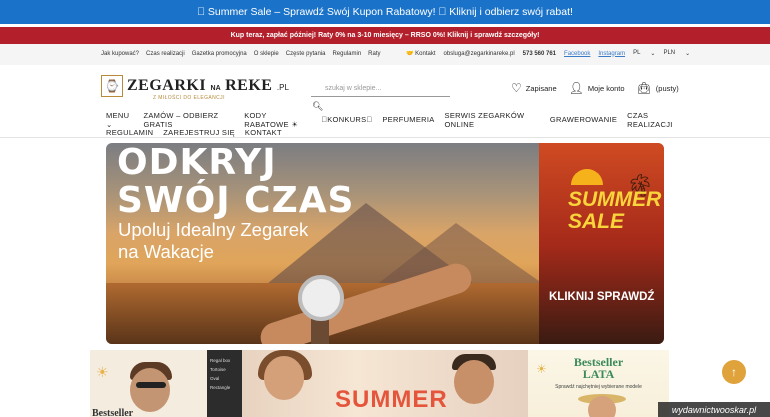 This screenshot has width=770, height=417. What do you see at coordinates (306, 54) in the screenshot?
I see `utility-link-faq: Częste pytania` at bounding box center [306, 54].